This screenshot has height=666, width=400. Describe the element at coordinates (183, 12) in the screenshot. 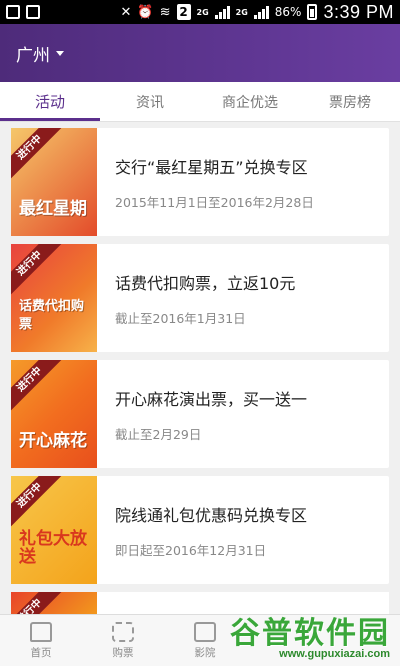

I see `sim-indicator: 2` at that location.